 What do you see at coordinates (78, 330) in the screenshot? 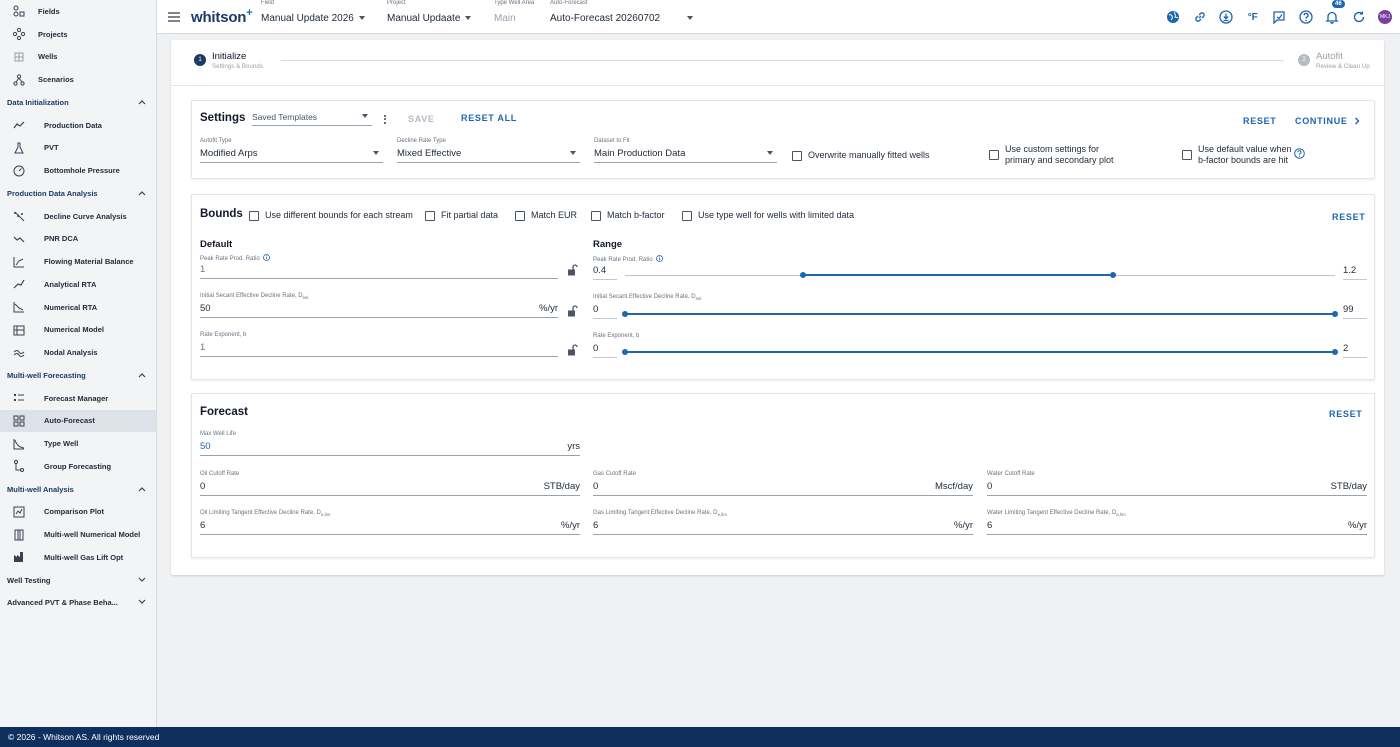
I see `sidebar-item-numerical-model: Numerical Model` at bounding box center [78, 330].